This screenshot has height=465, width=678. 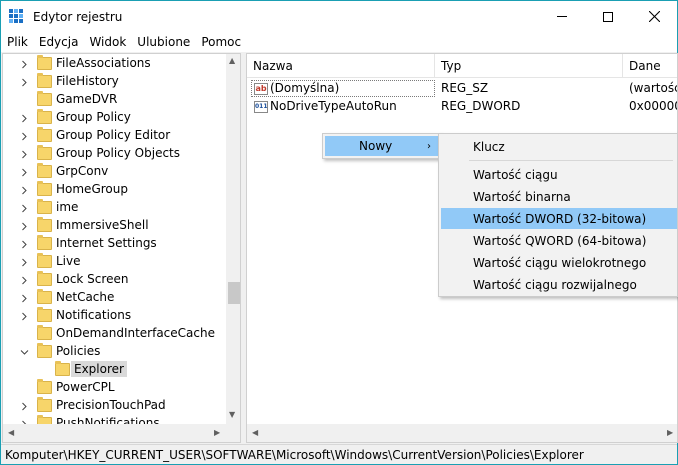 What do you see at coordinates (24, 352) in the screenshot?
I see `chevron-down-icon` at bounding box center [24, 352].